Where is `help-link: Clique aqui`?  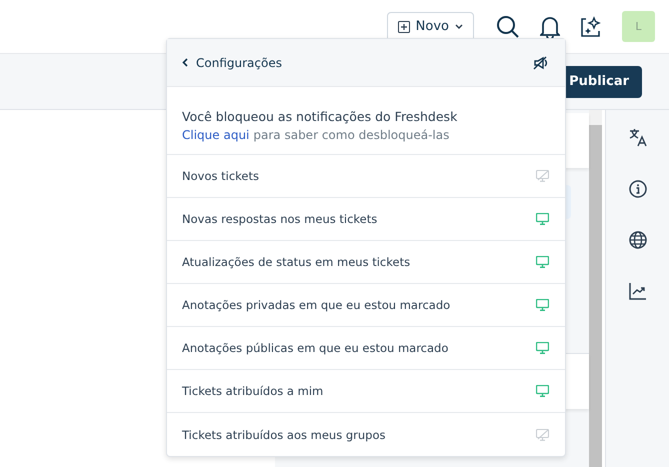
help-link: Clique aqui is located at coordinates (216, 135).